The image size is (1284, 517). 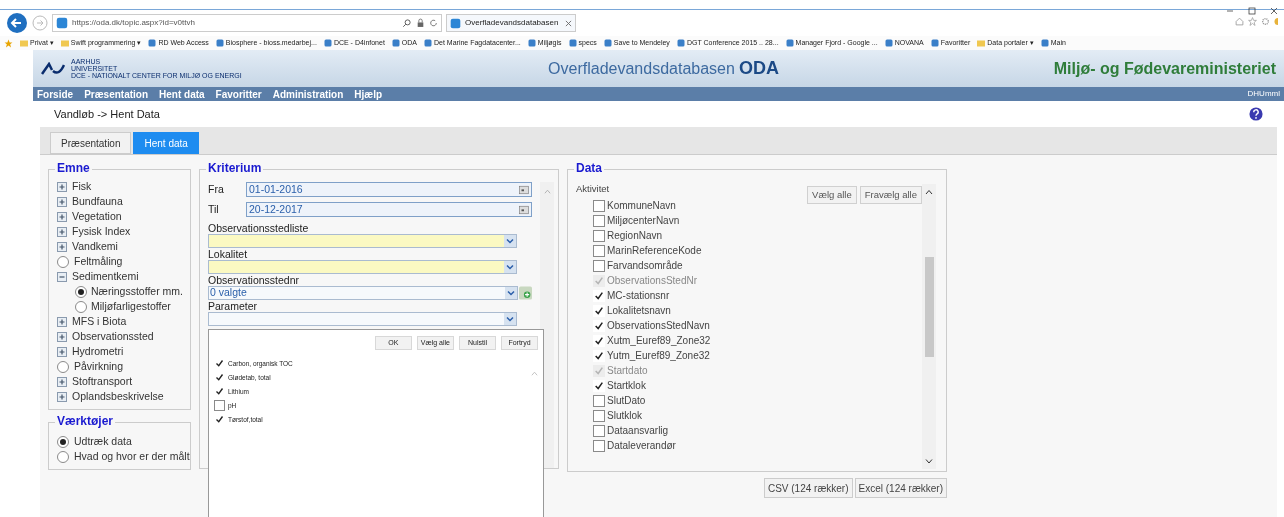 I want to click on nav-link: Hent data, so click(x=182, y=94).